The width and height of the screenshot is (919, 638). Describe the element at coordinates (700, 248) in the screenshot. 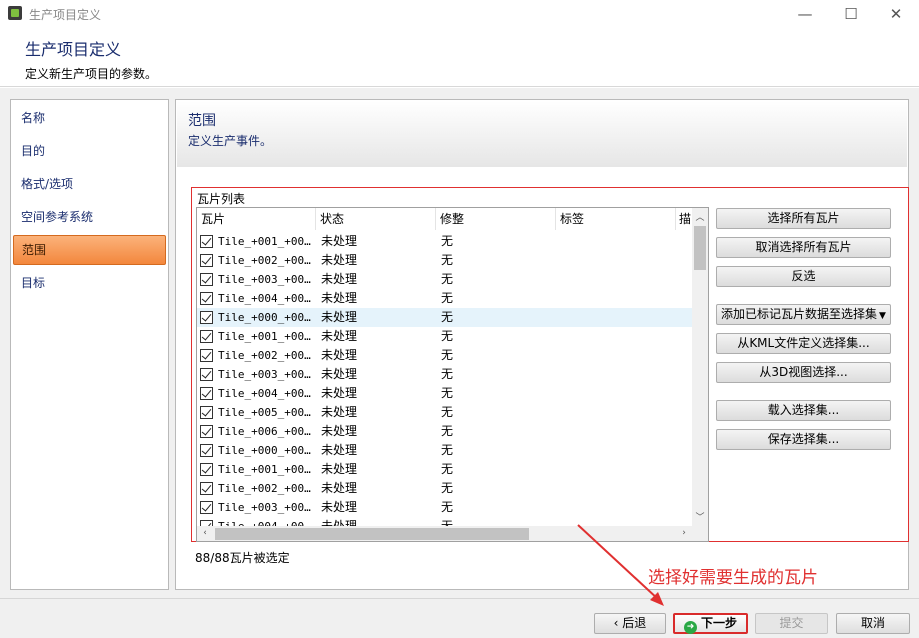

I see `vertical-scroll-thumb` at that location.